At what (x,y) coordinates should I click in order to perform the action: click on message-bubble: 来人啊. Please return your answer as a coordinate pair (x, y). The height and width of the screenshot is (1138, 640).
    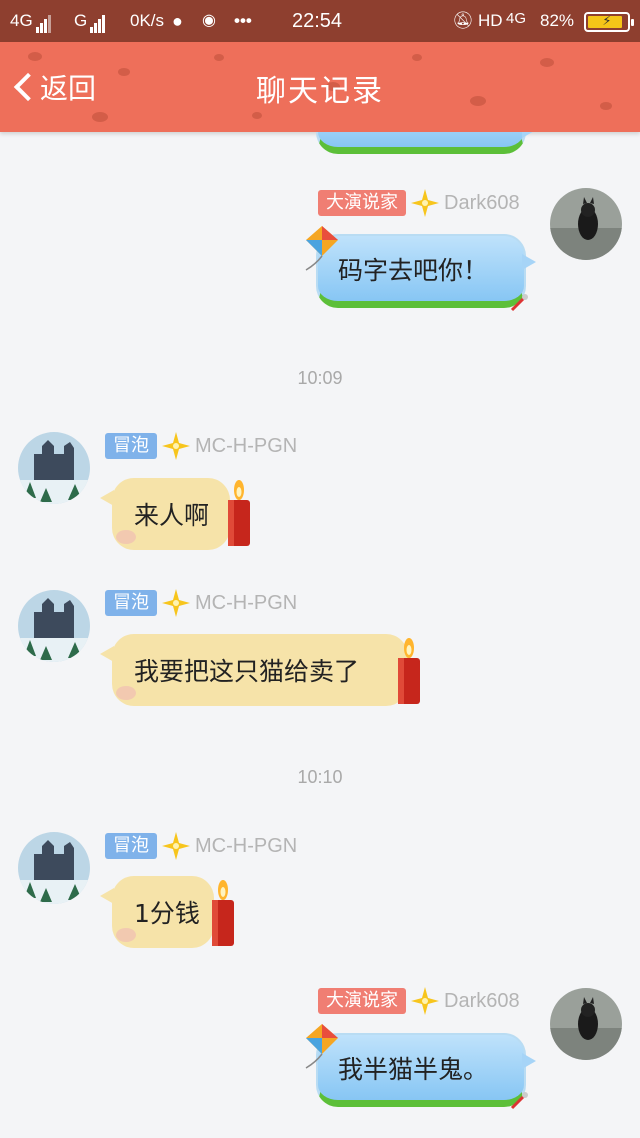
    Looking at the image, I should click on (165, 514).